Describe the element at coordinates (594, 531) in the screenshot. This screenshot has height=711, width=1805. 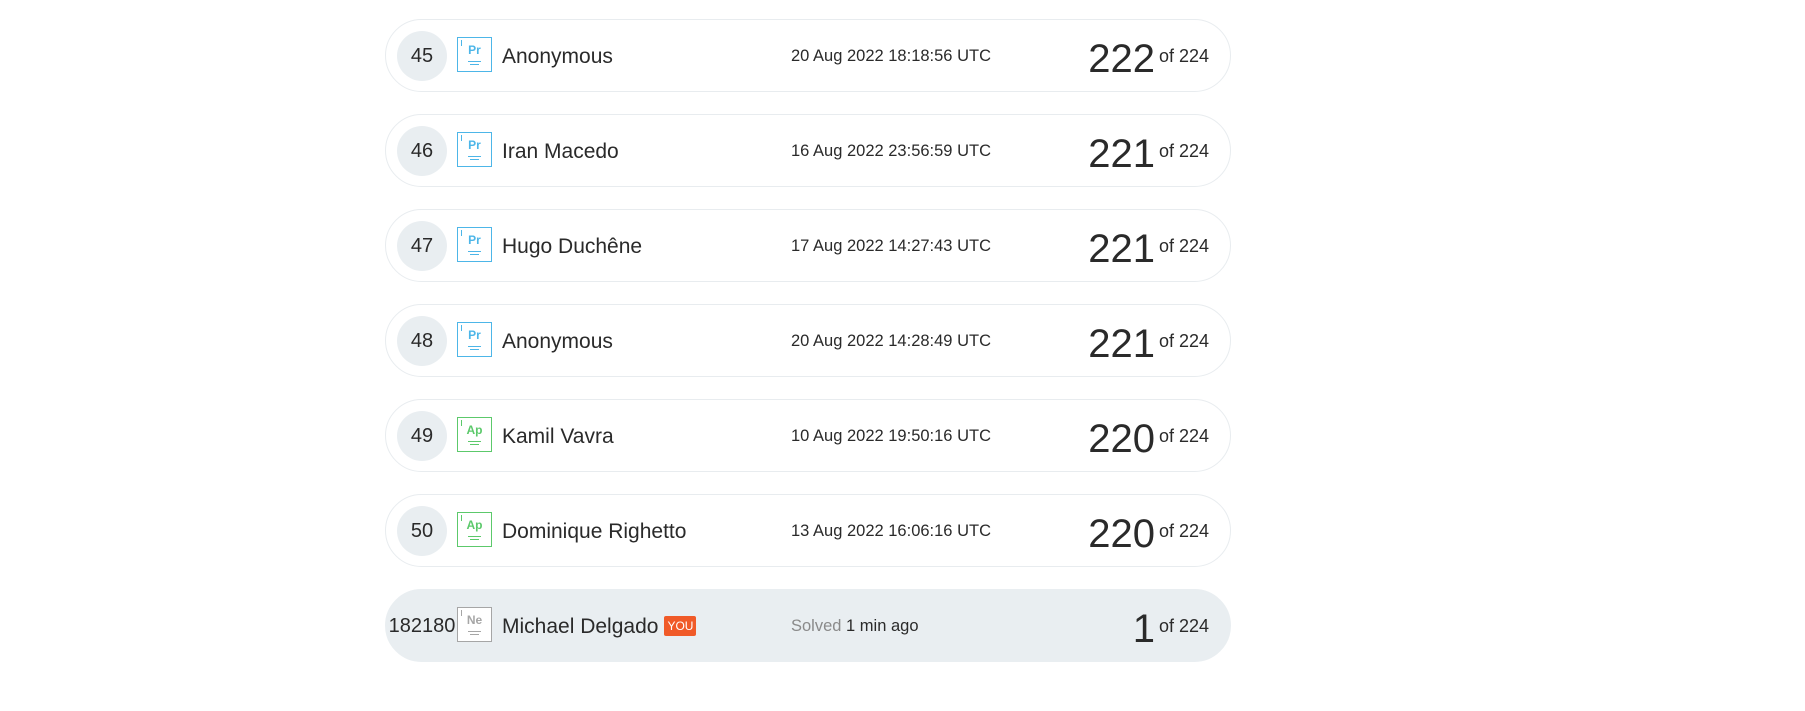
I see `player-name: Dominique Righetto` at that location.